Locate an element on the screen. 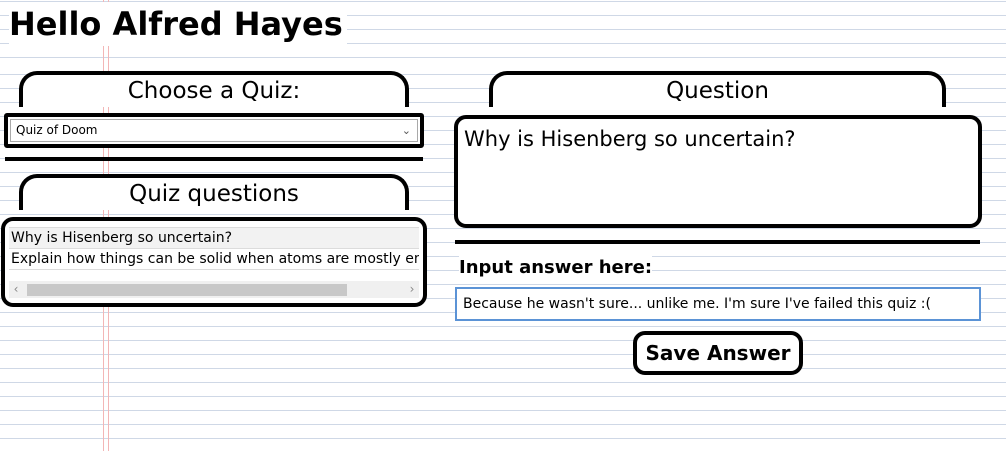 The height and width of the screenshot is (451, 1006). quiz-questions-header: Quiz questions is located at coordinates (214, 192).